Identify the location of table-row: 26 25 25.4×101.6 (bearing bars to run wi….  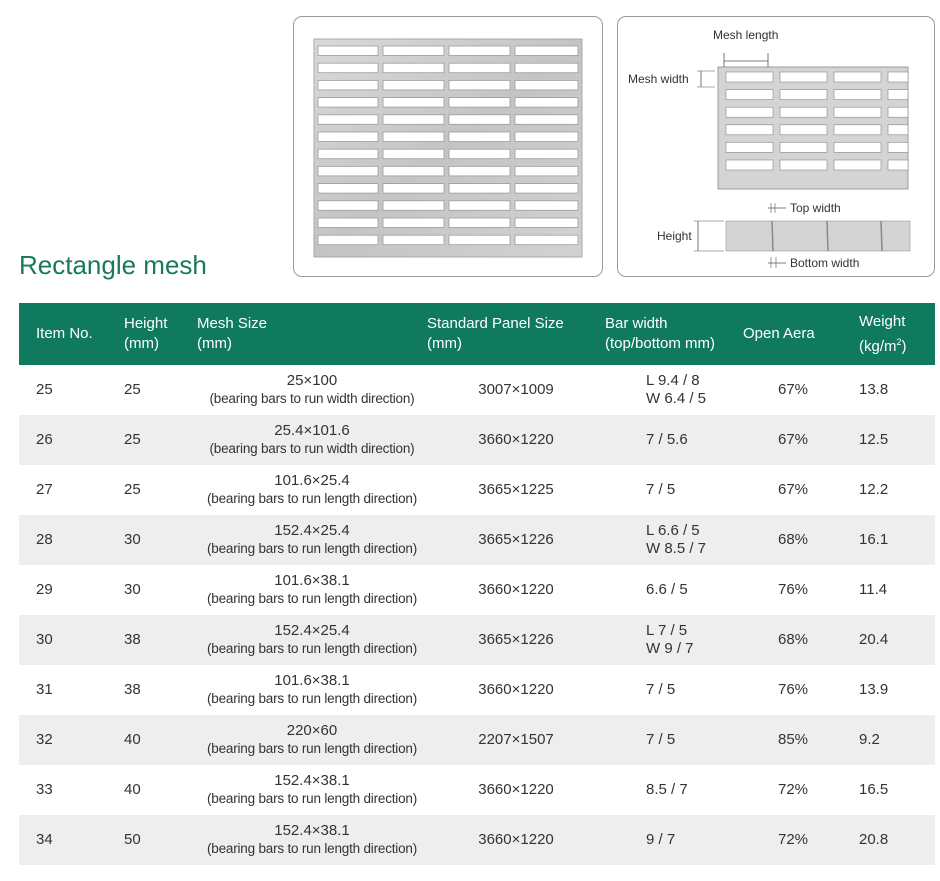
(477, 440).